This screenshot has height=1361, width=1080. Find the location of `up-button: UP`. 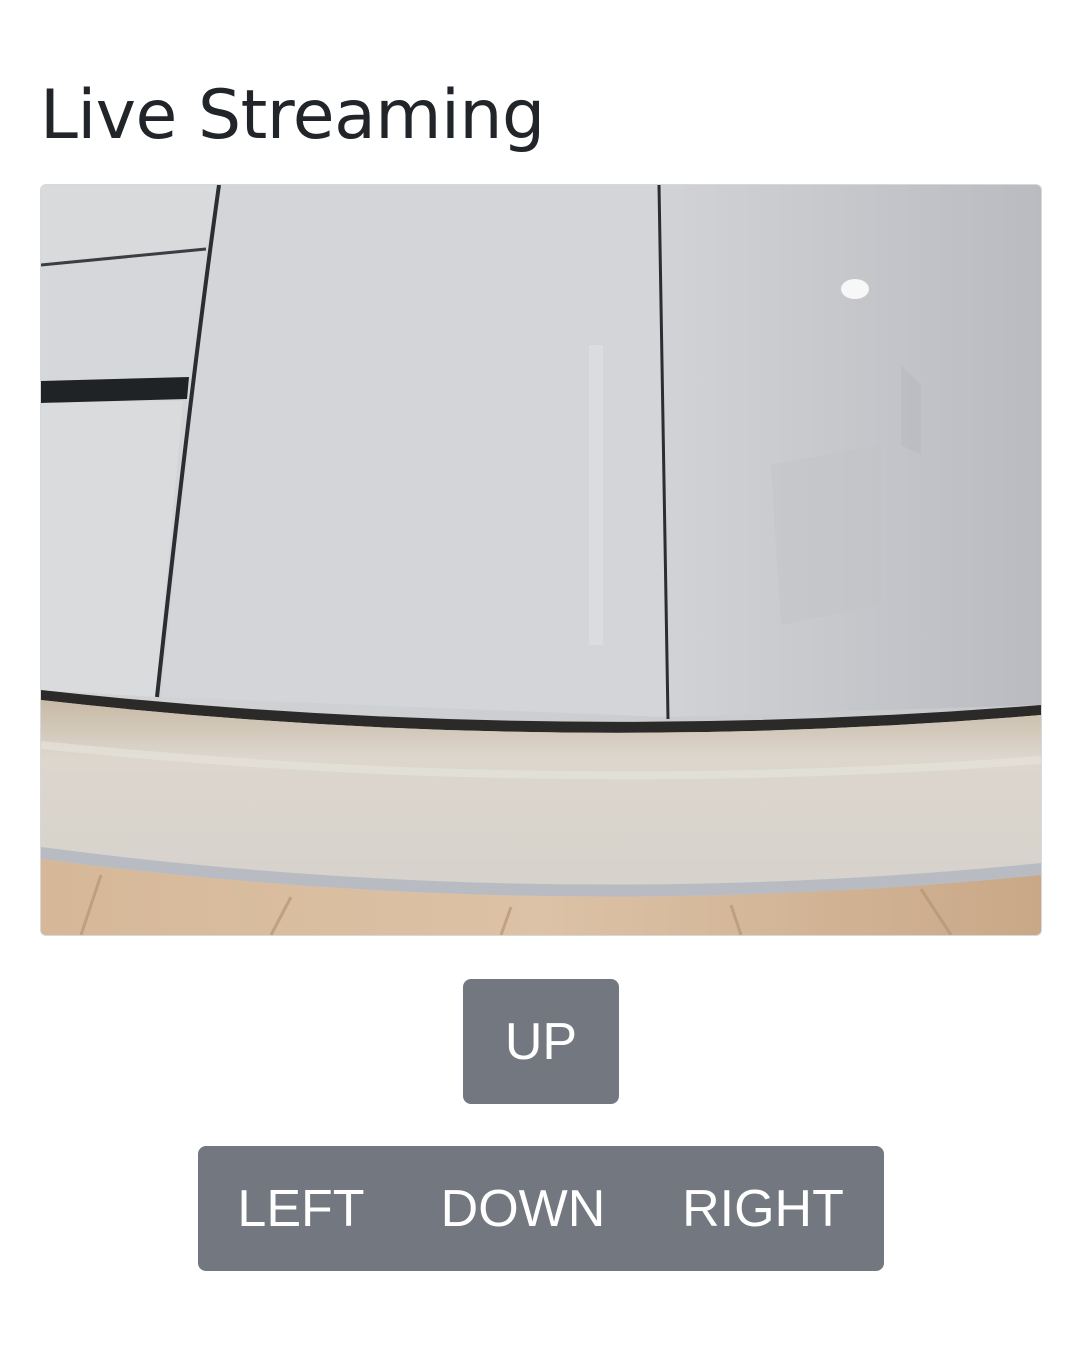

up-button: UP is located at coordinates (541, 1041).